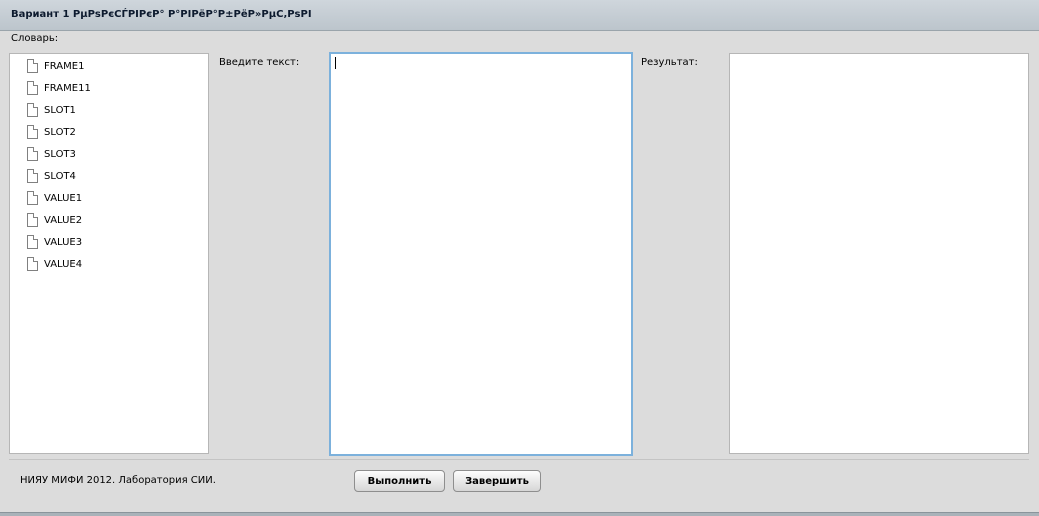 Image resolution: width=1039 pixels, height=516 pixels. I want to click on tree-item-label: SLOT4, so click(60, 176).